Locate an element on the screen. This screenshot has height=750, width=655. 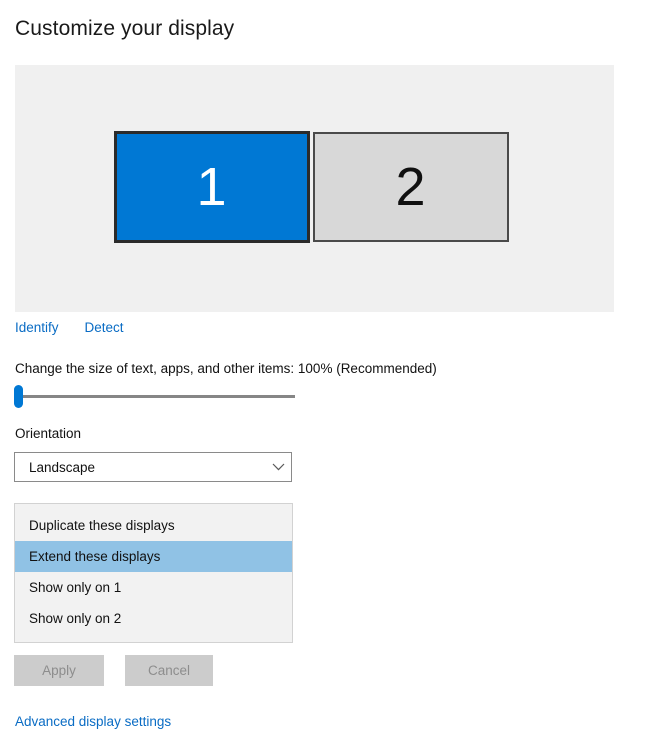
detect-link: Detect is located at coordinates (104, 327).